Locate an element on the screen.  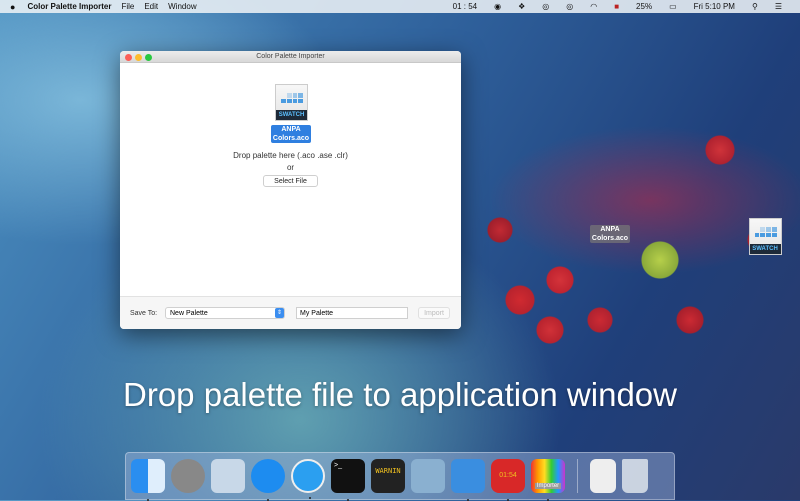
save-to-label: Save To: is located at coordinates (144, 313).